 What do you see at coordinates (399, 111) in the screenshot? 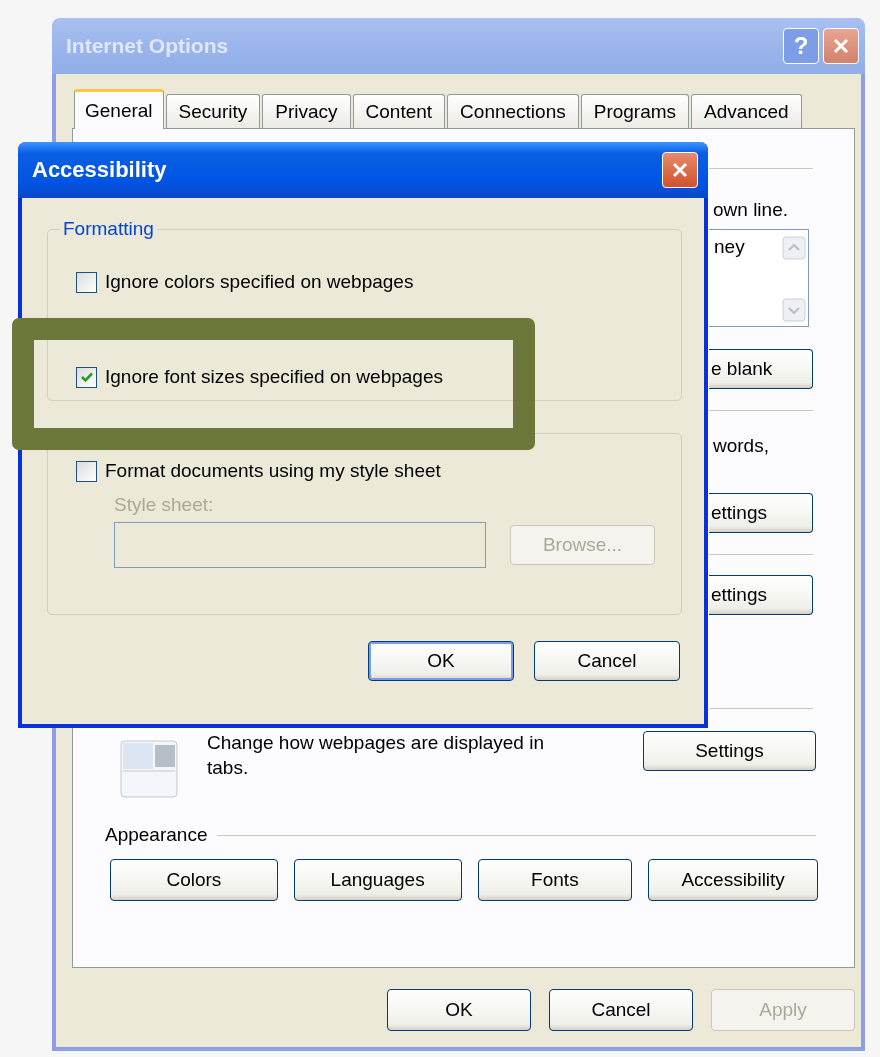
I see `tab: Content` at bounding box center [399, 111].